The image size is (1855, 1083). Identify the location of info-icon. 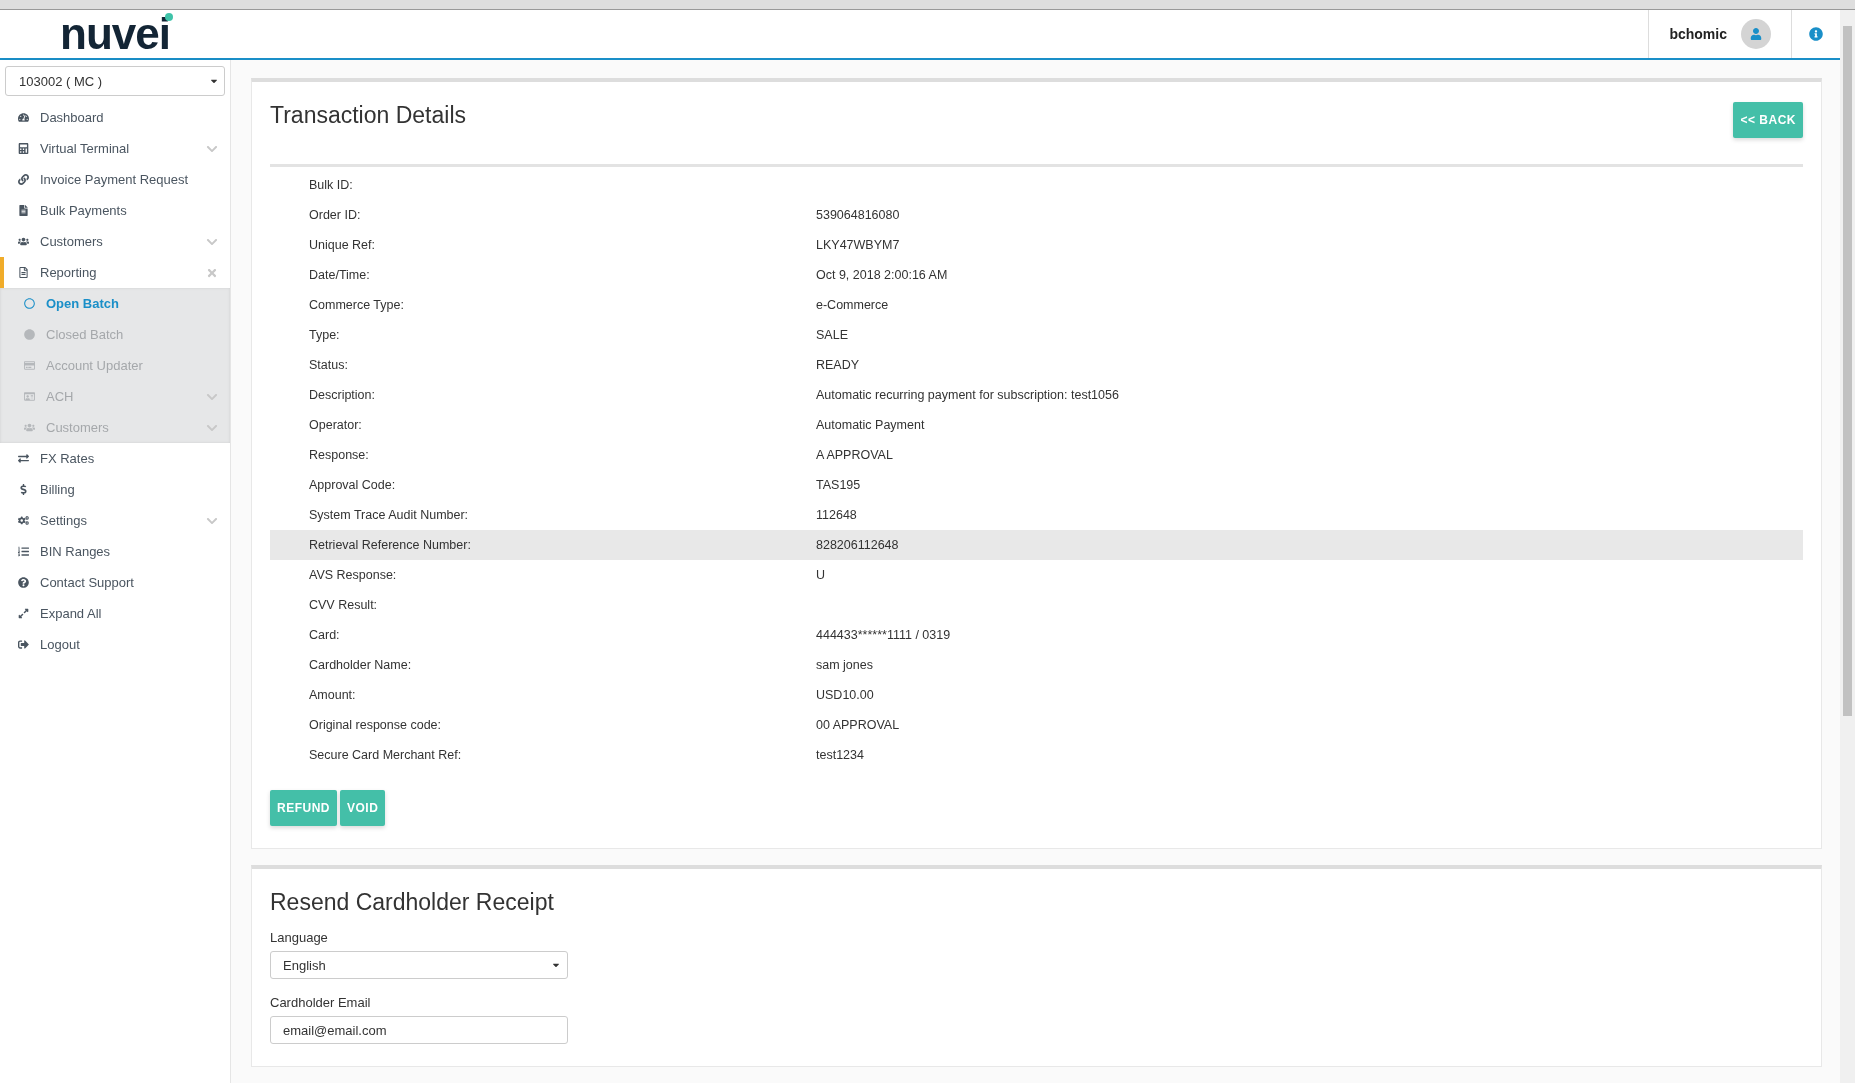
(1816, 34).